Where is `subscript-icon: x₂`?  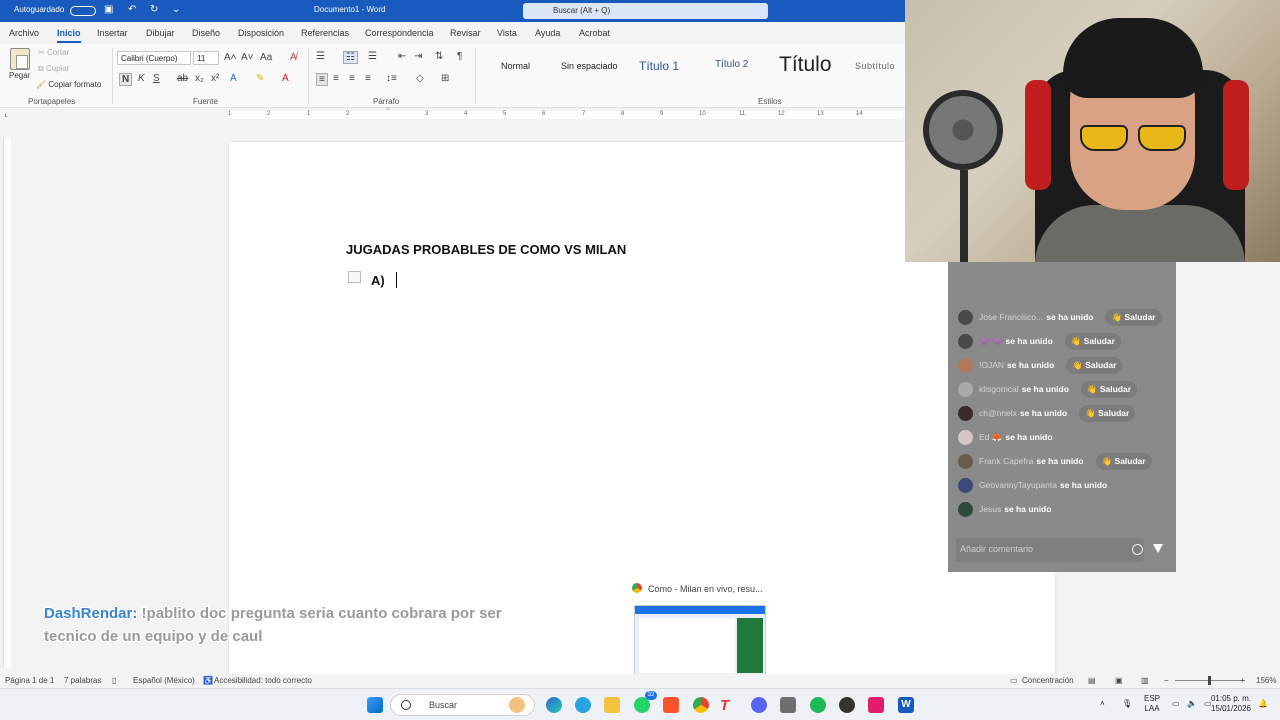
subscript-icon: x₂ is located at coordinates (199, 78).